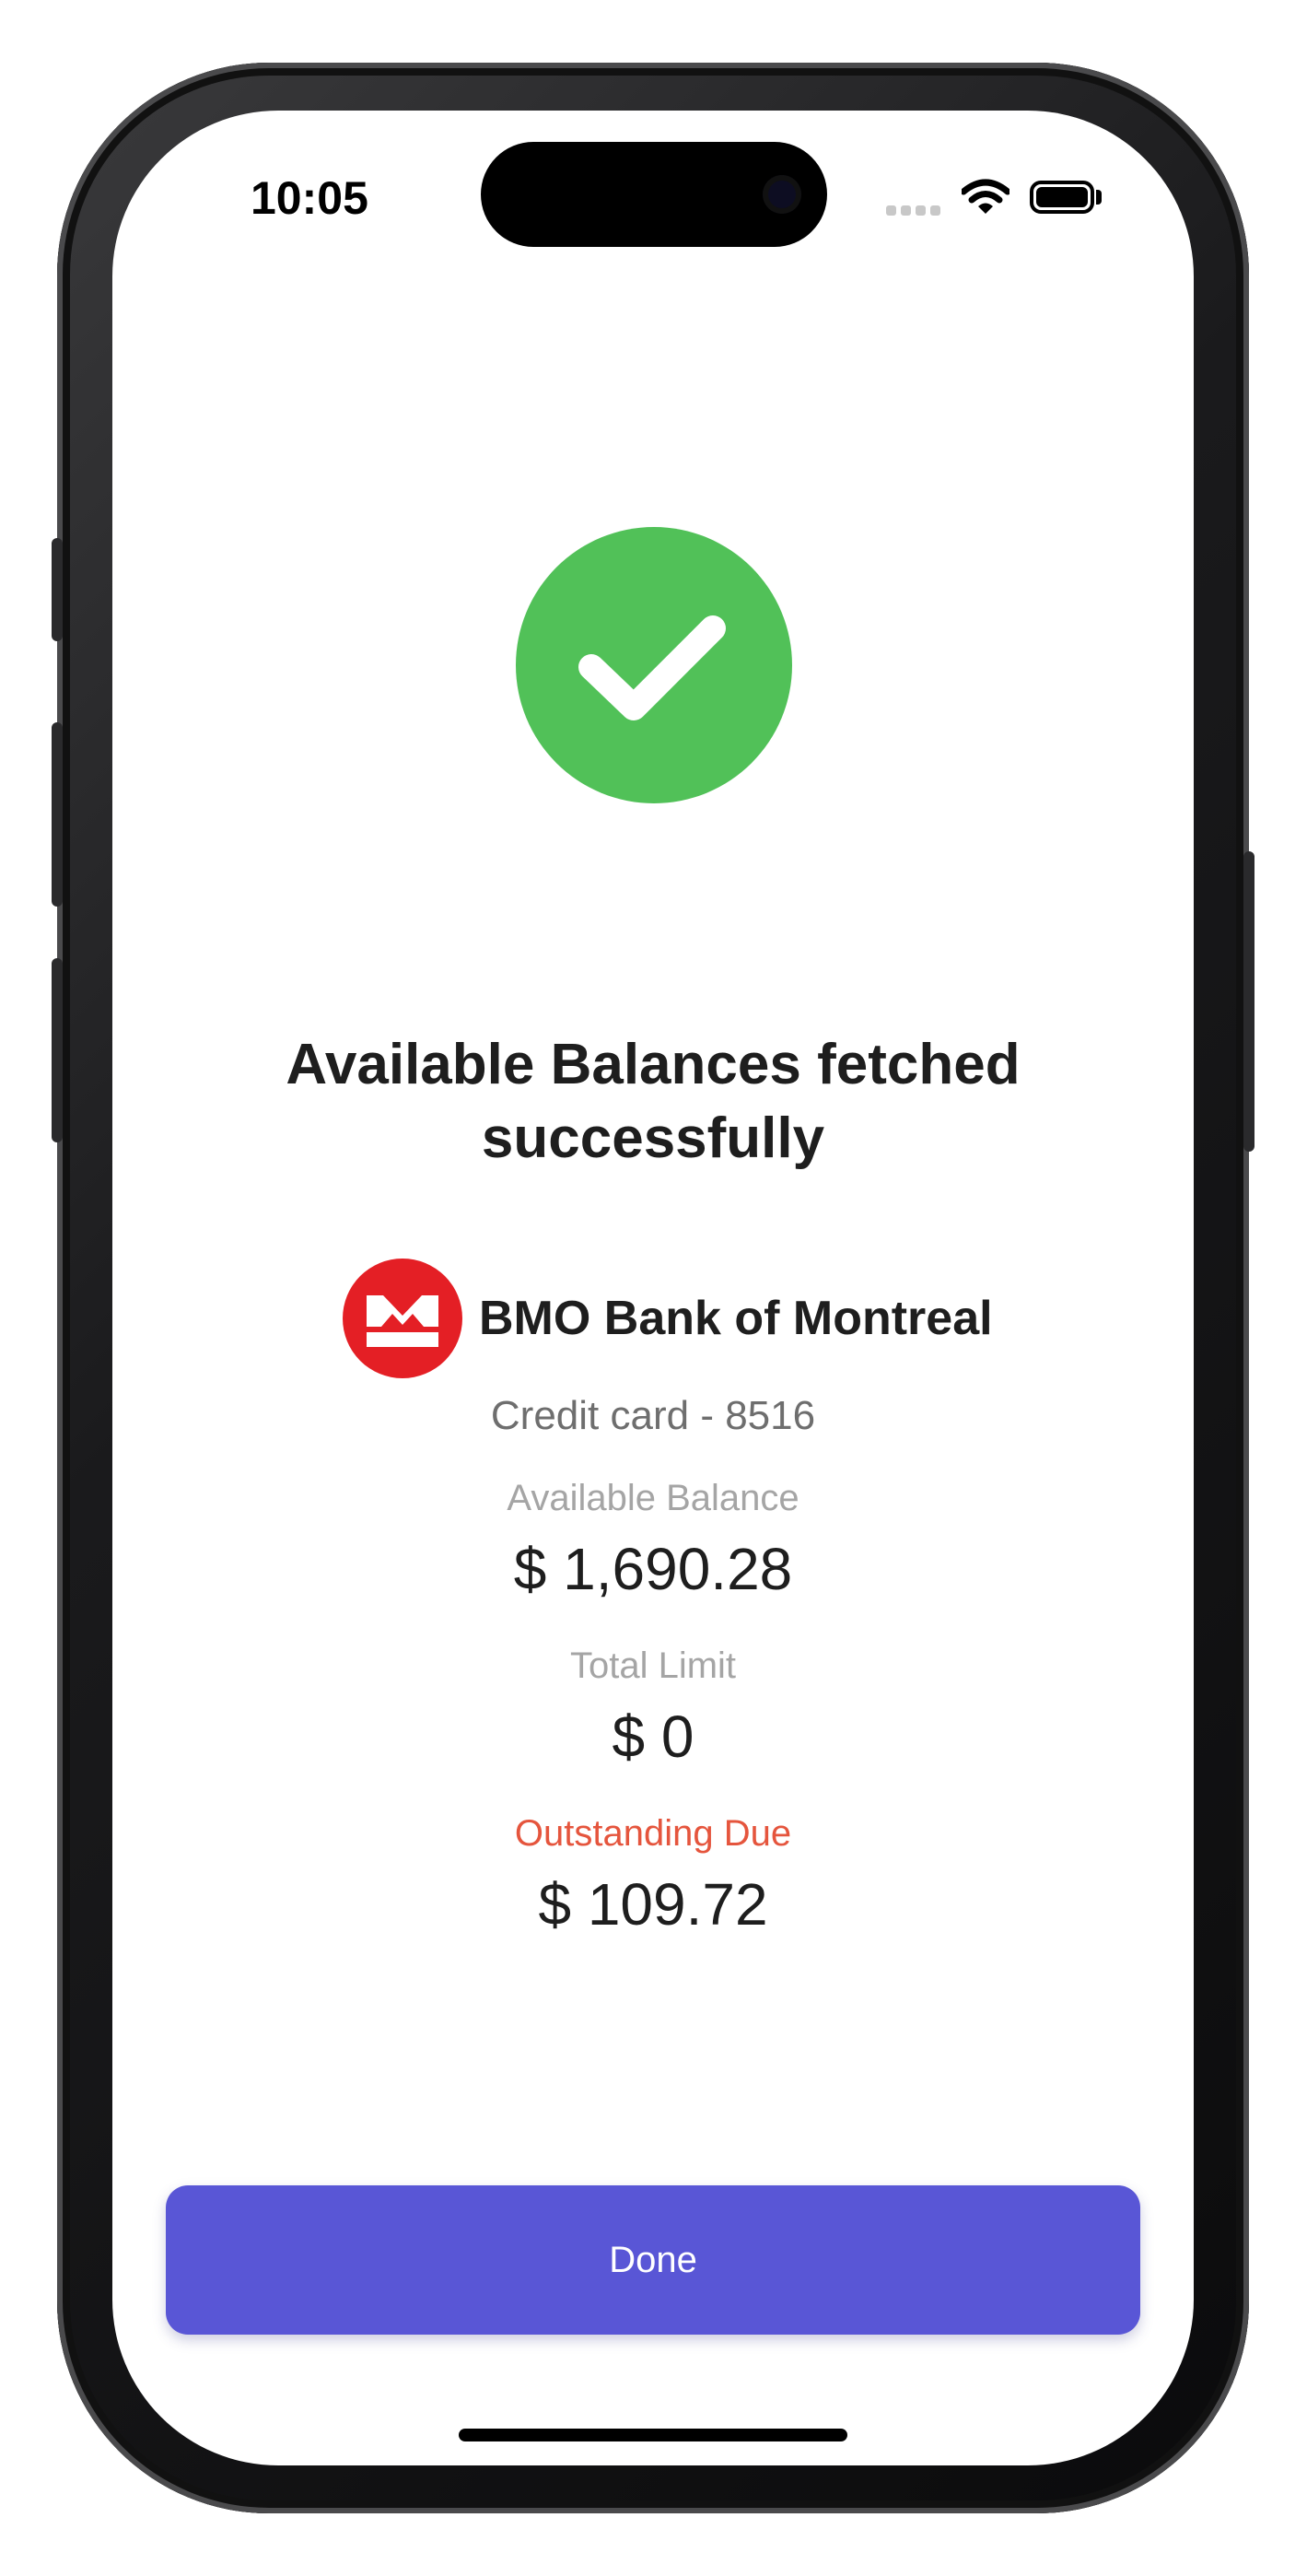 This screenshot has height=2576, width=1307. Describe the element at coordinates (653, 1833) in the screenshot. I see `outstanding-due-label: Outstanding Due` at that location.